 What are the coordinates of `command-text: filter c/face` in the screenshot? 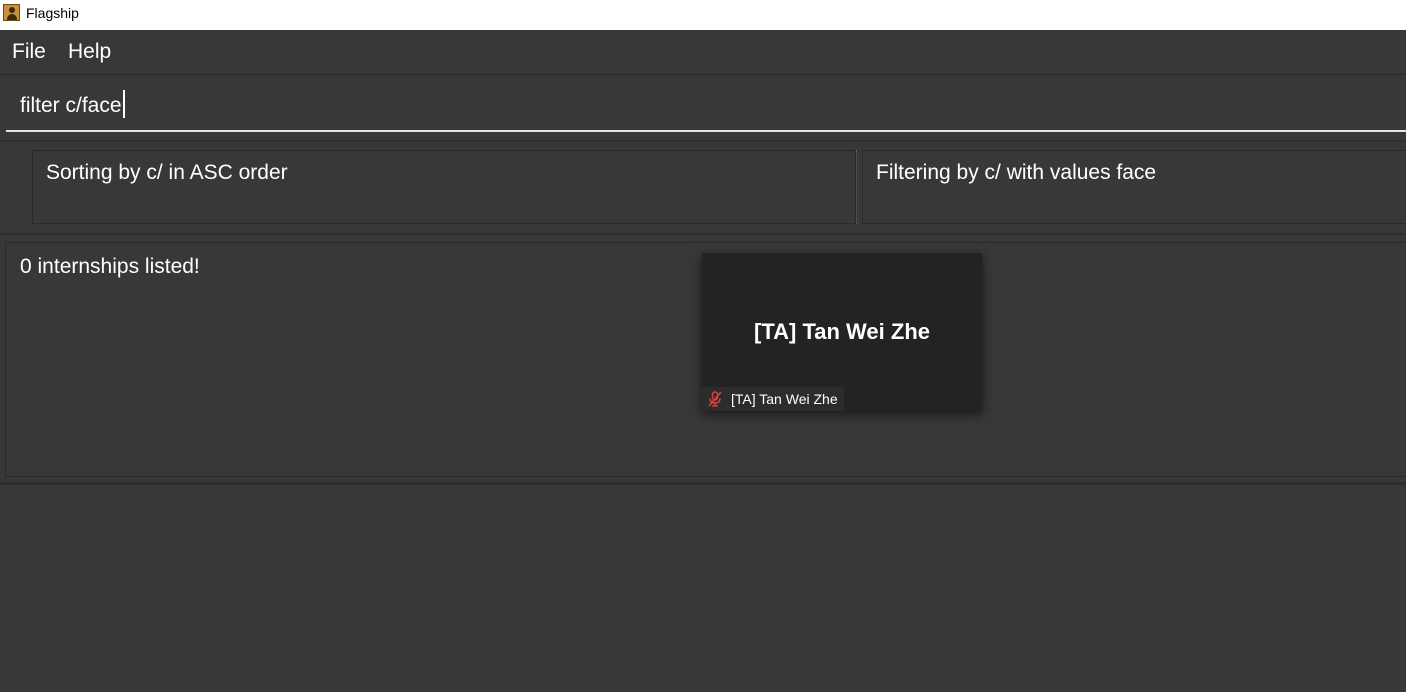 It's located at (71, 105).